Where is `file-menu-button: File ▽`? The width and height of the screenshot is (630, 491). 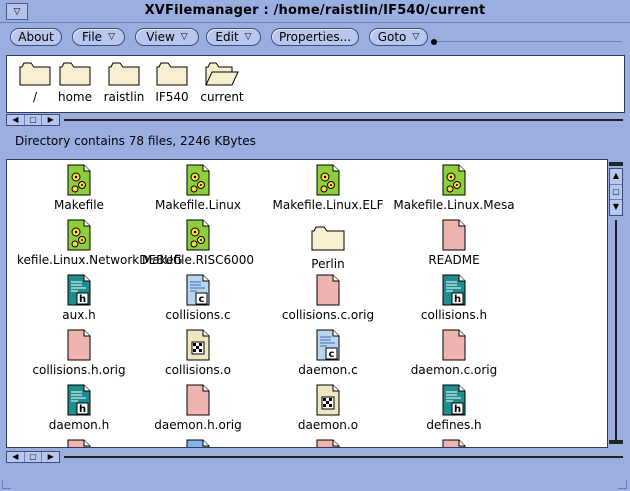 file-menu-button: File ▽ is located at coordinates (98, 37).